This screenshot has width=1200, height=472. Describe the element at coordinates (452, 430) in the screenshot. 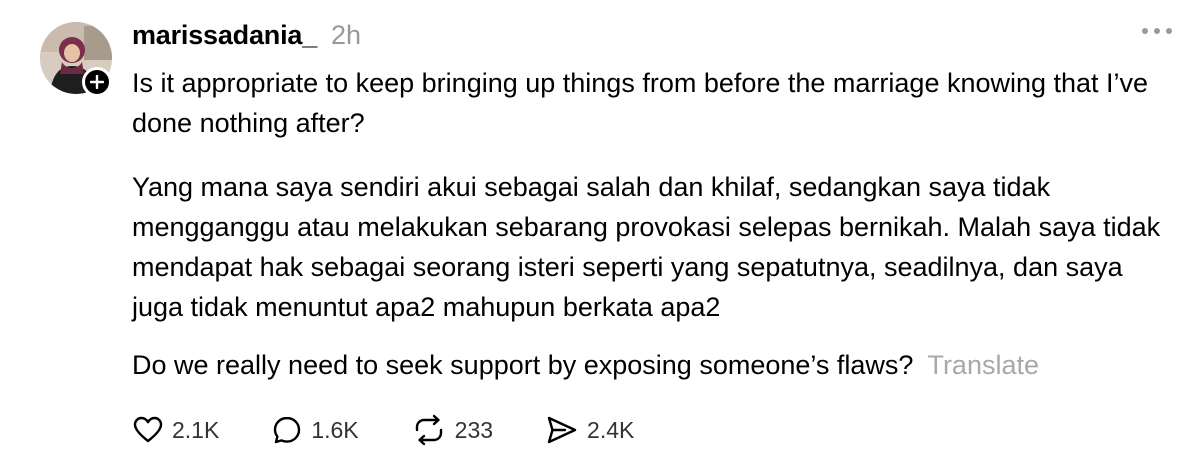

I see `repost-button: 233` at that location.